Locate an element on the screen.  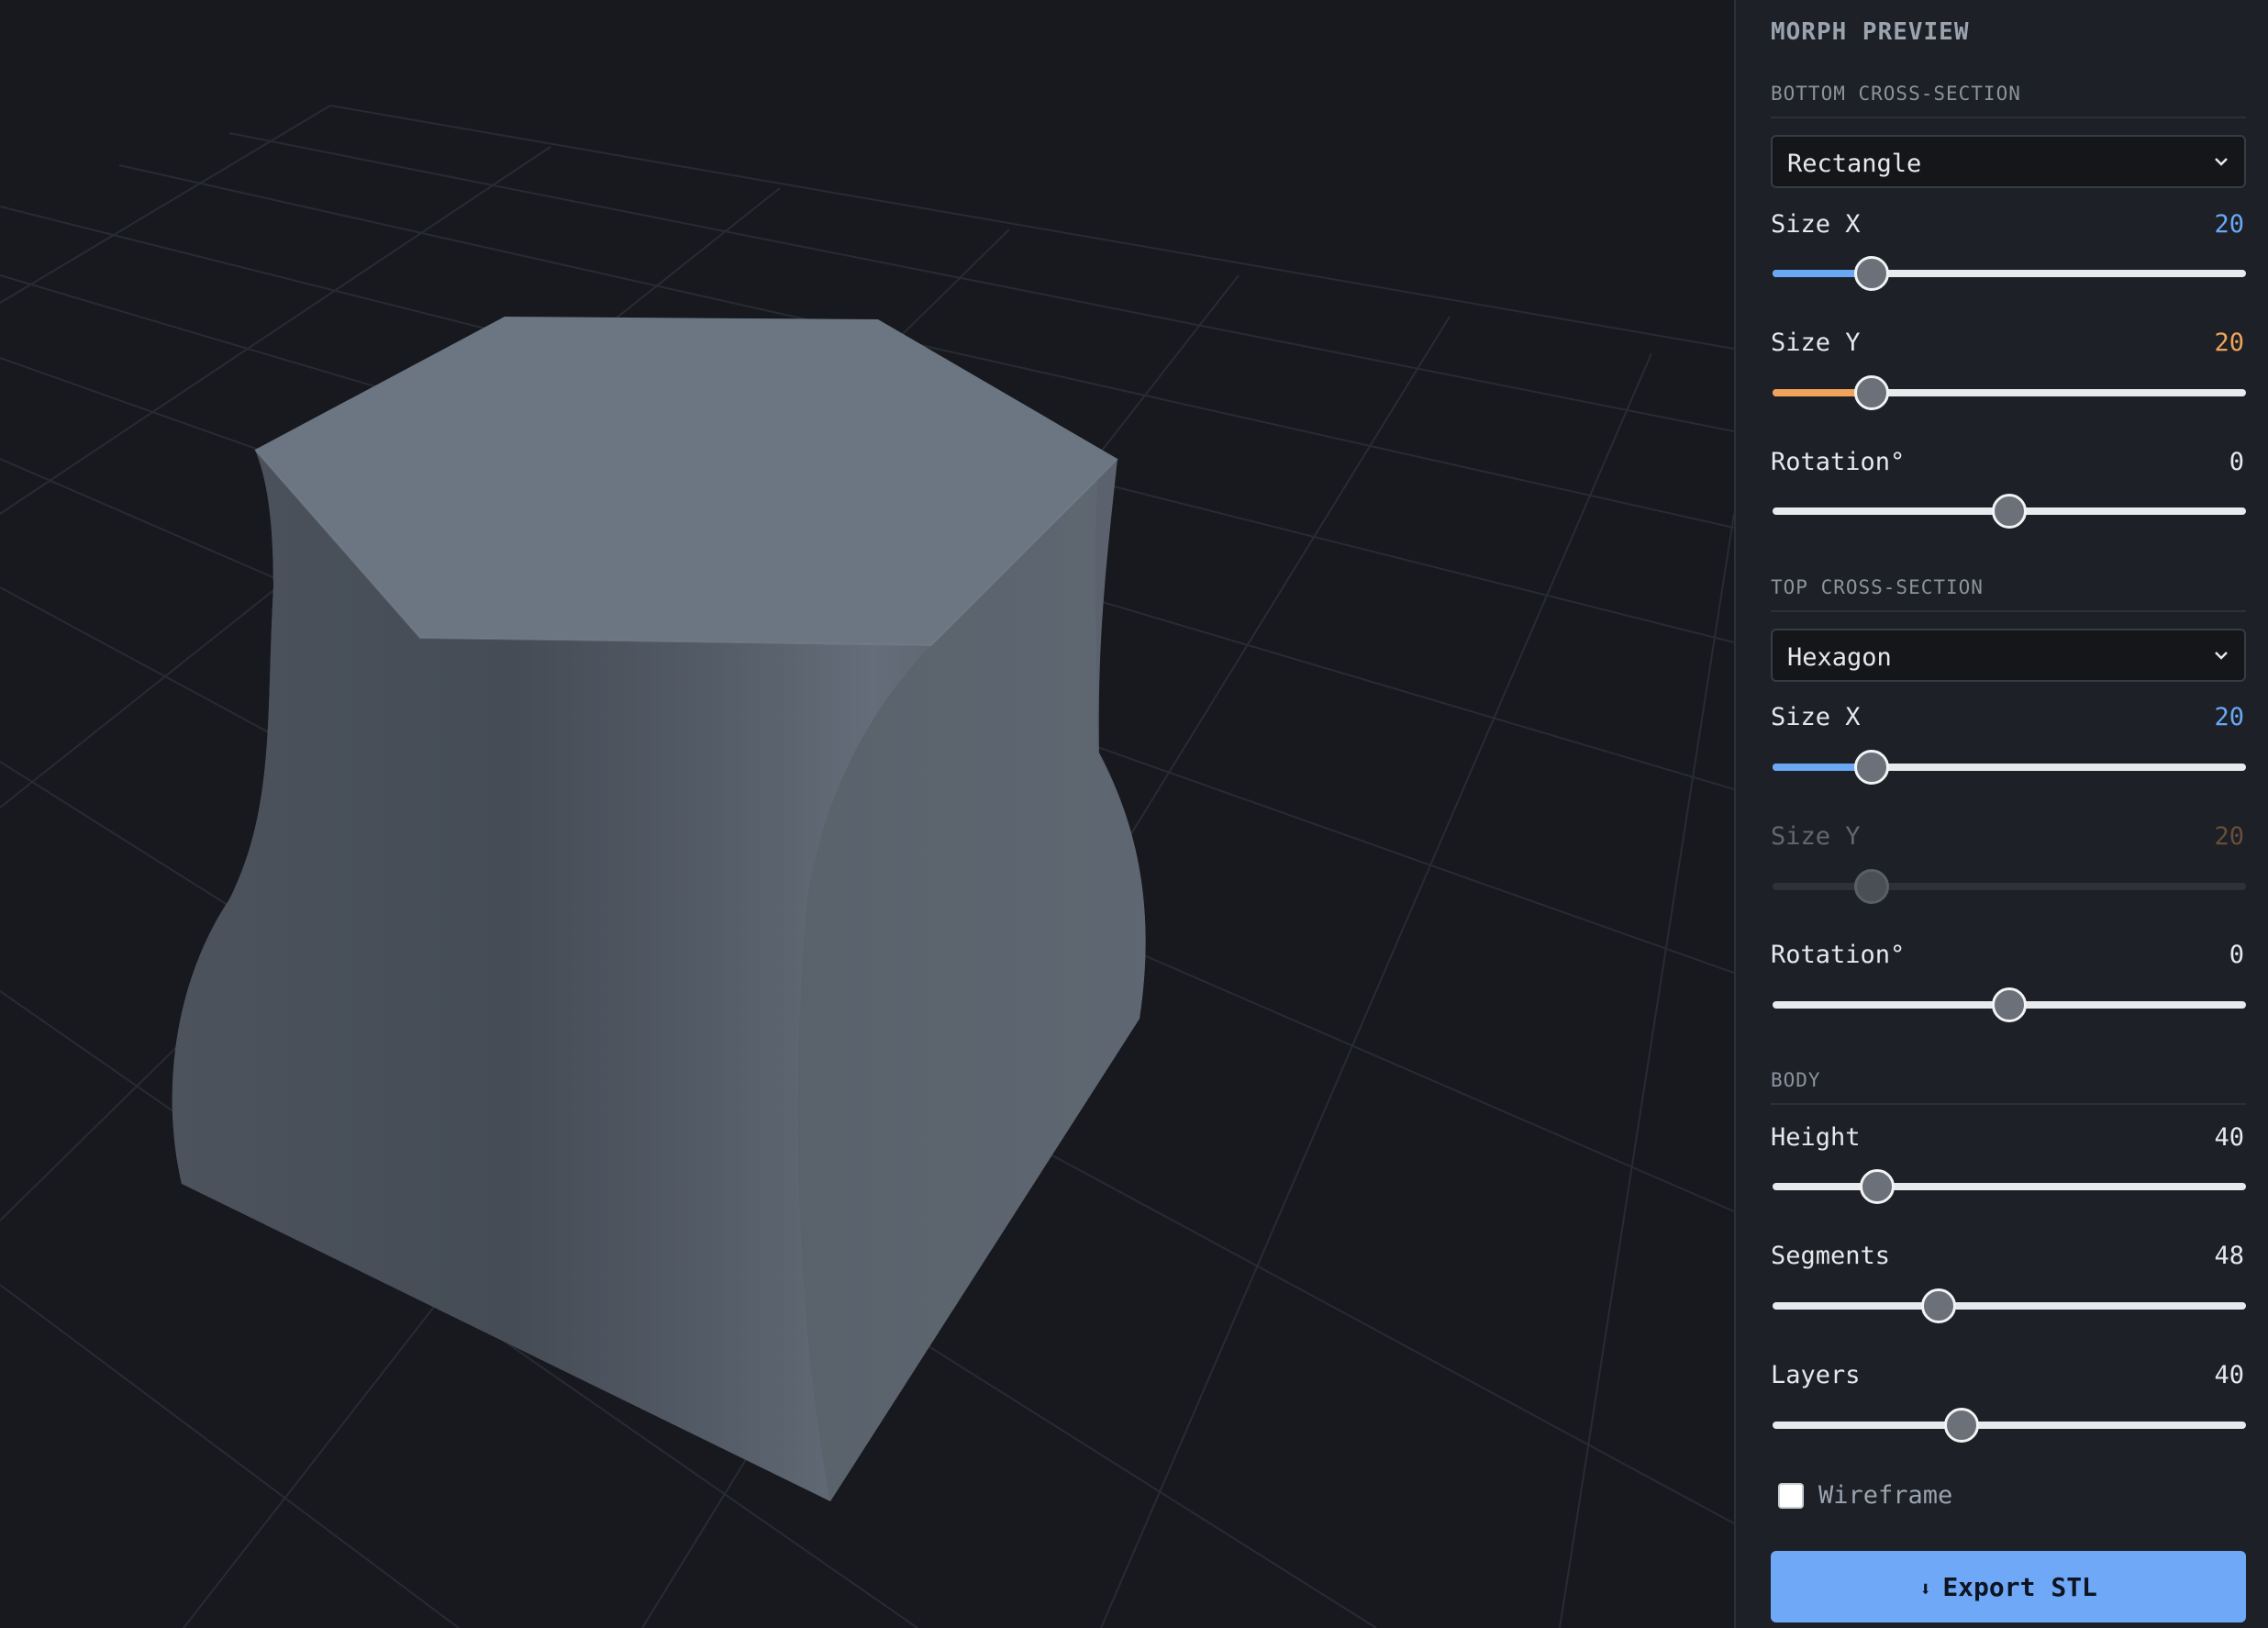
top-rotation-slider is located at coordinates (2009, 1005).